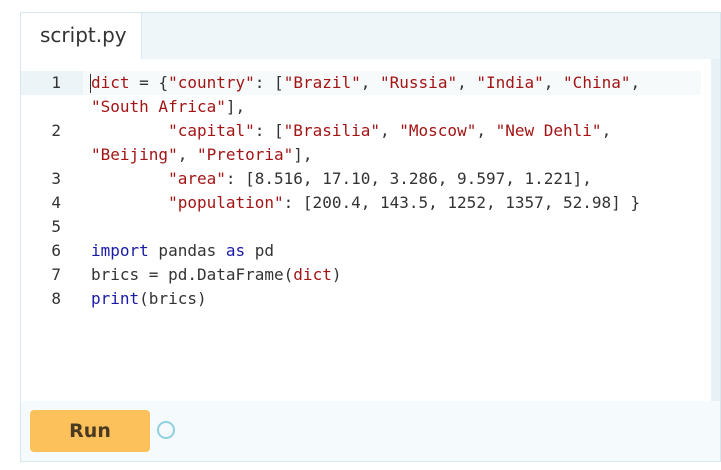 The width and height of the screenshot is (721, 470). What do you see at coordinates (56, 202) in the screenshot?
I see `line-number: 4` at bounding box center [56, 202].